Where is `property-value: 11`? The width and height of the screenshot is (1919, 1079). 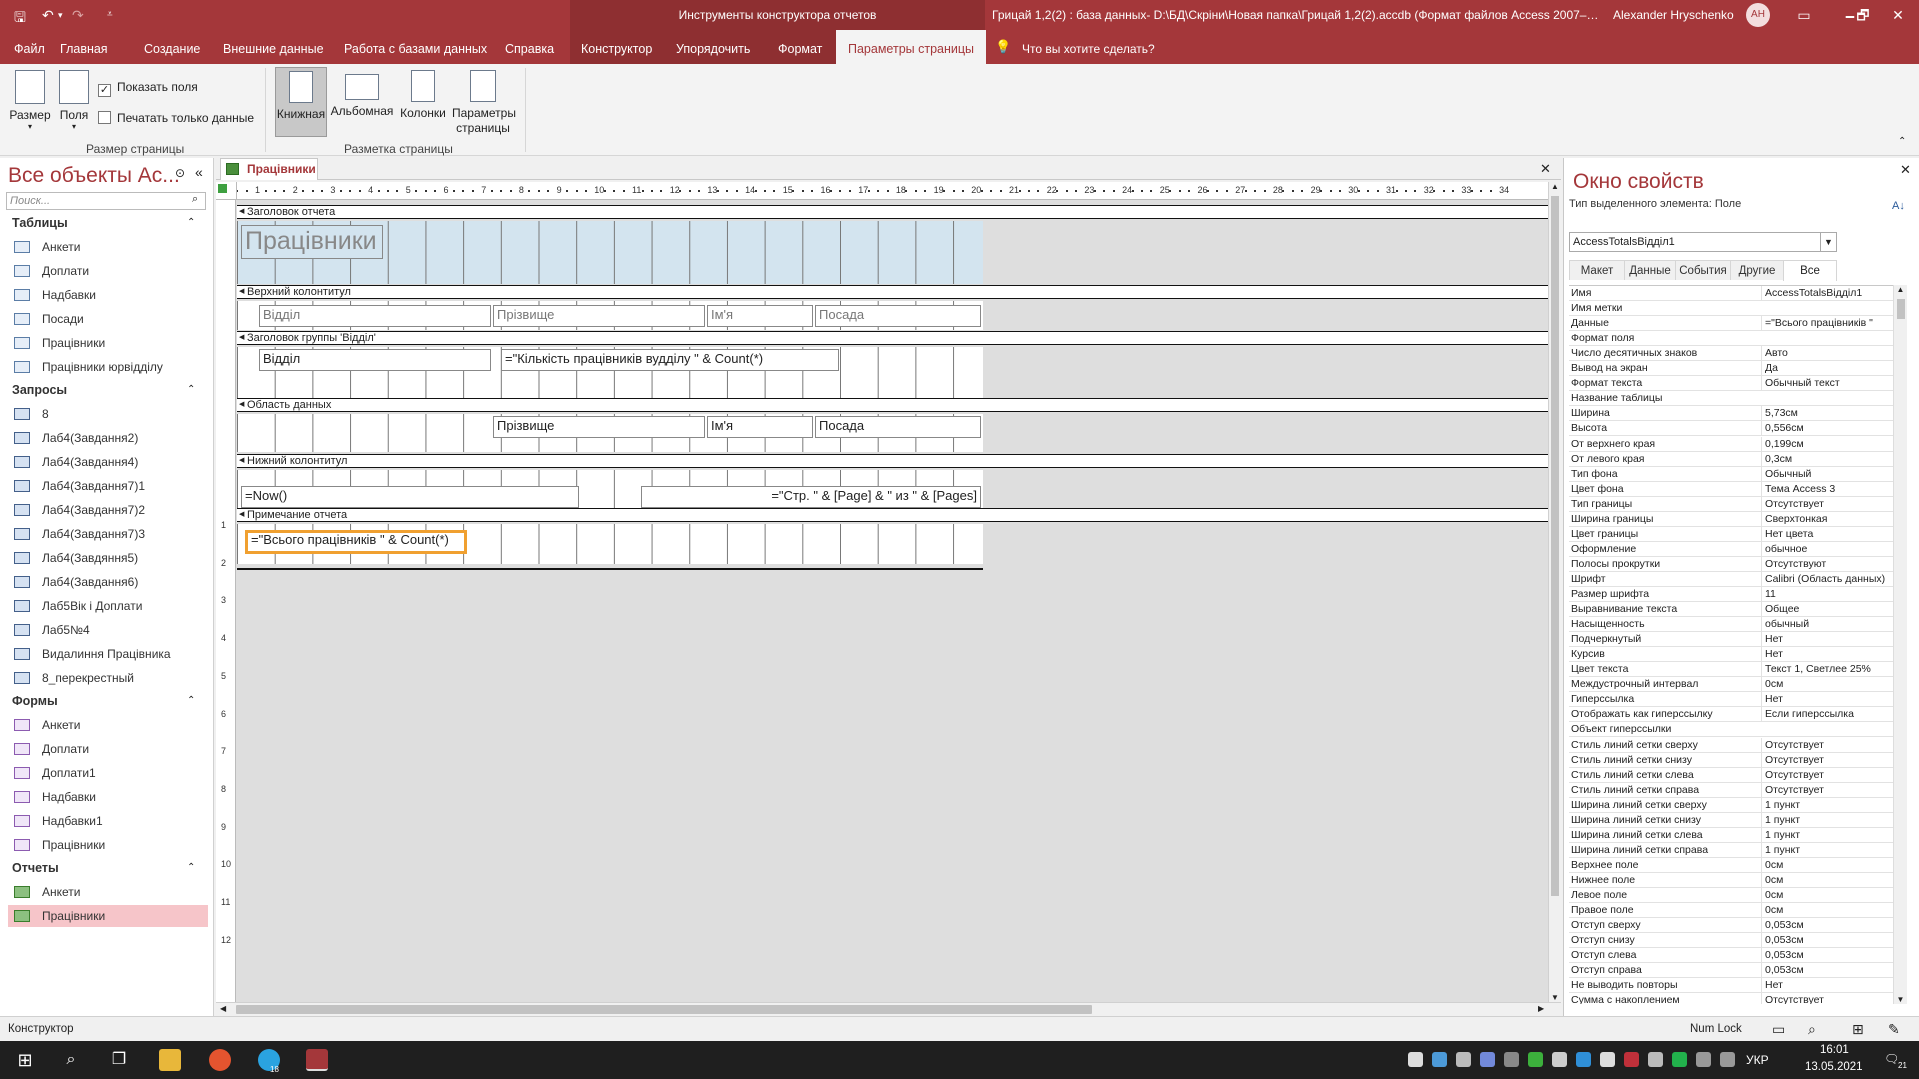 property-value: 11 is located at coordinates (1826, 594).